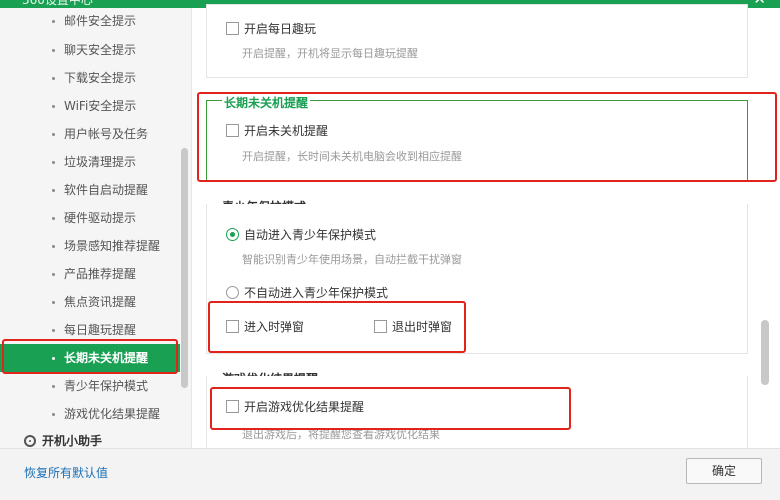 This screenshot has height=500, width=780. What do you see at coordinates (90, 78) in the screenshot?
I see `sidebar-item-download: 下载安全提示` at bounding box center [90, 78].